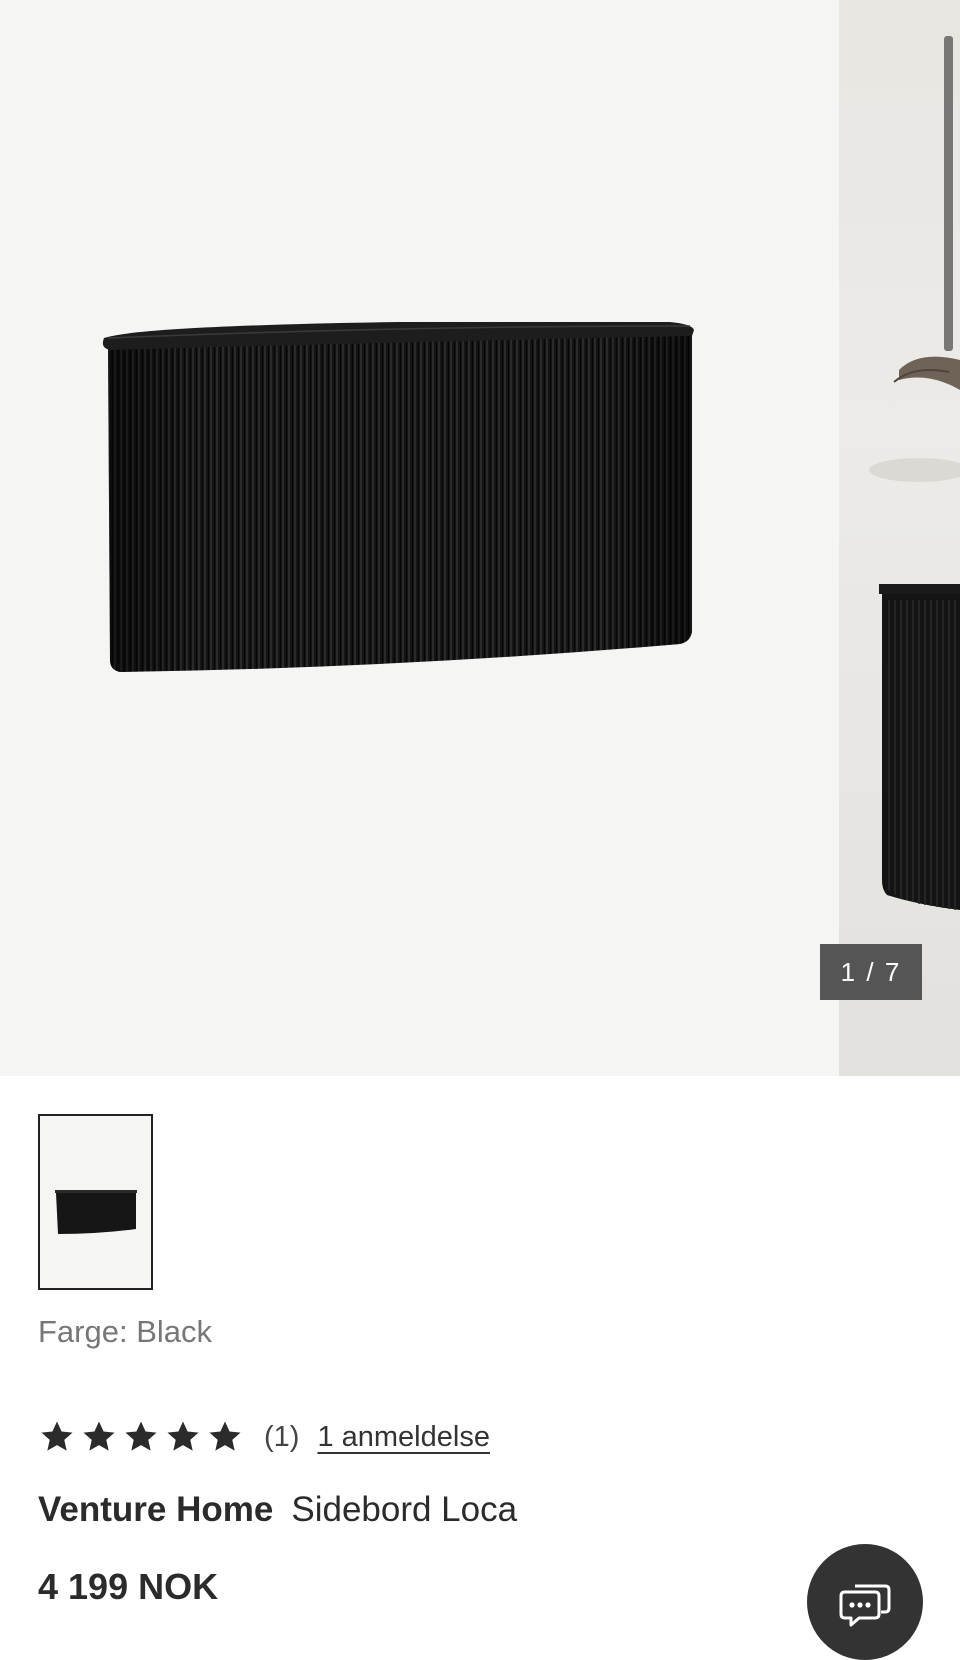 Image resolution: width=960 pixels, height=1660 pixels. I want to click on rating-row: (1) 1 anmeldelse, so click(264, 1437).